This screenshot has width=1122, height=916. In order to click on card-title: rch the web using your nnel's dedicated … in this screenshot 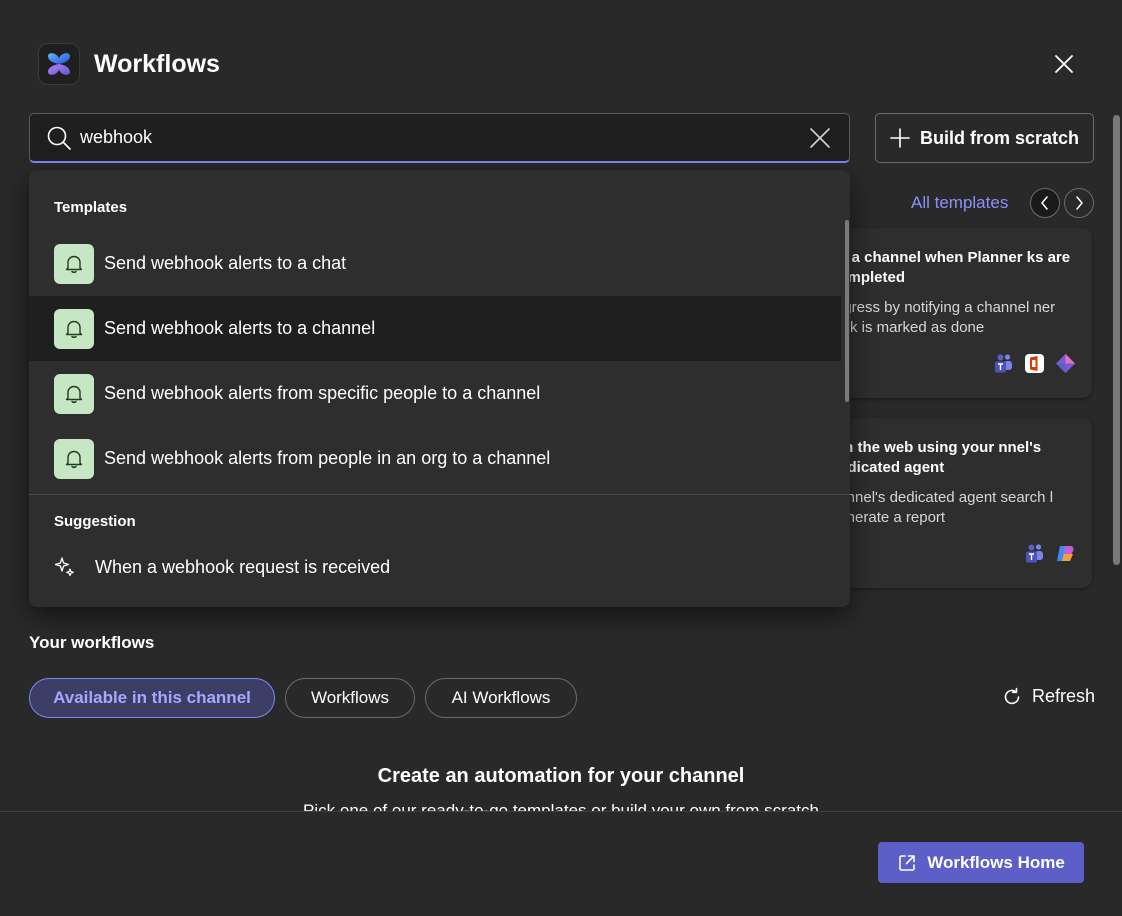, I will do `click(936, 457)`.